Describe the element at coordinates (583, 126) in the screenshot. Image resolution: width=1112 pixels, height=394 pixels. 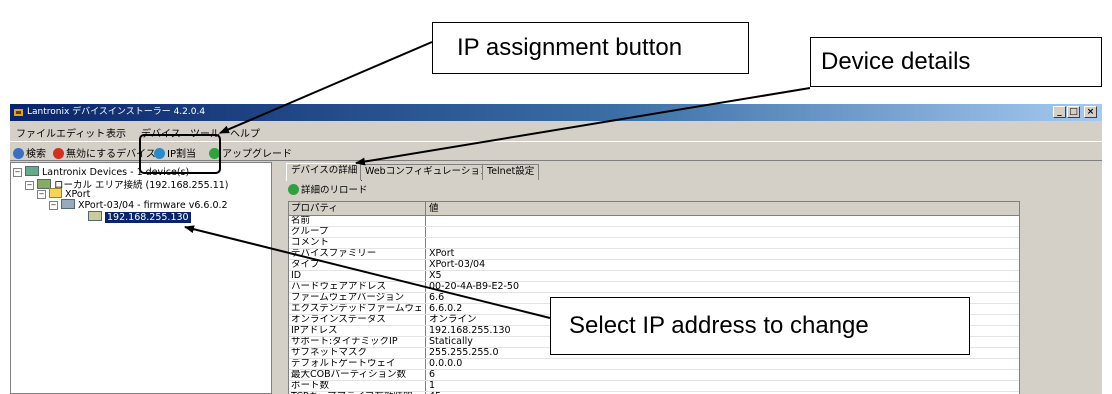
I see `arrow-details` at that location.